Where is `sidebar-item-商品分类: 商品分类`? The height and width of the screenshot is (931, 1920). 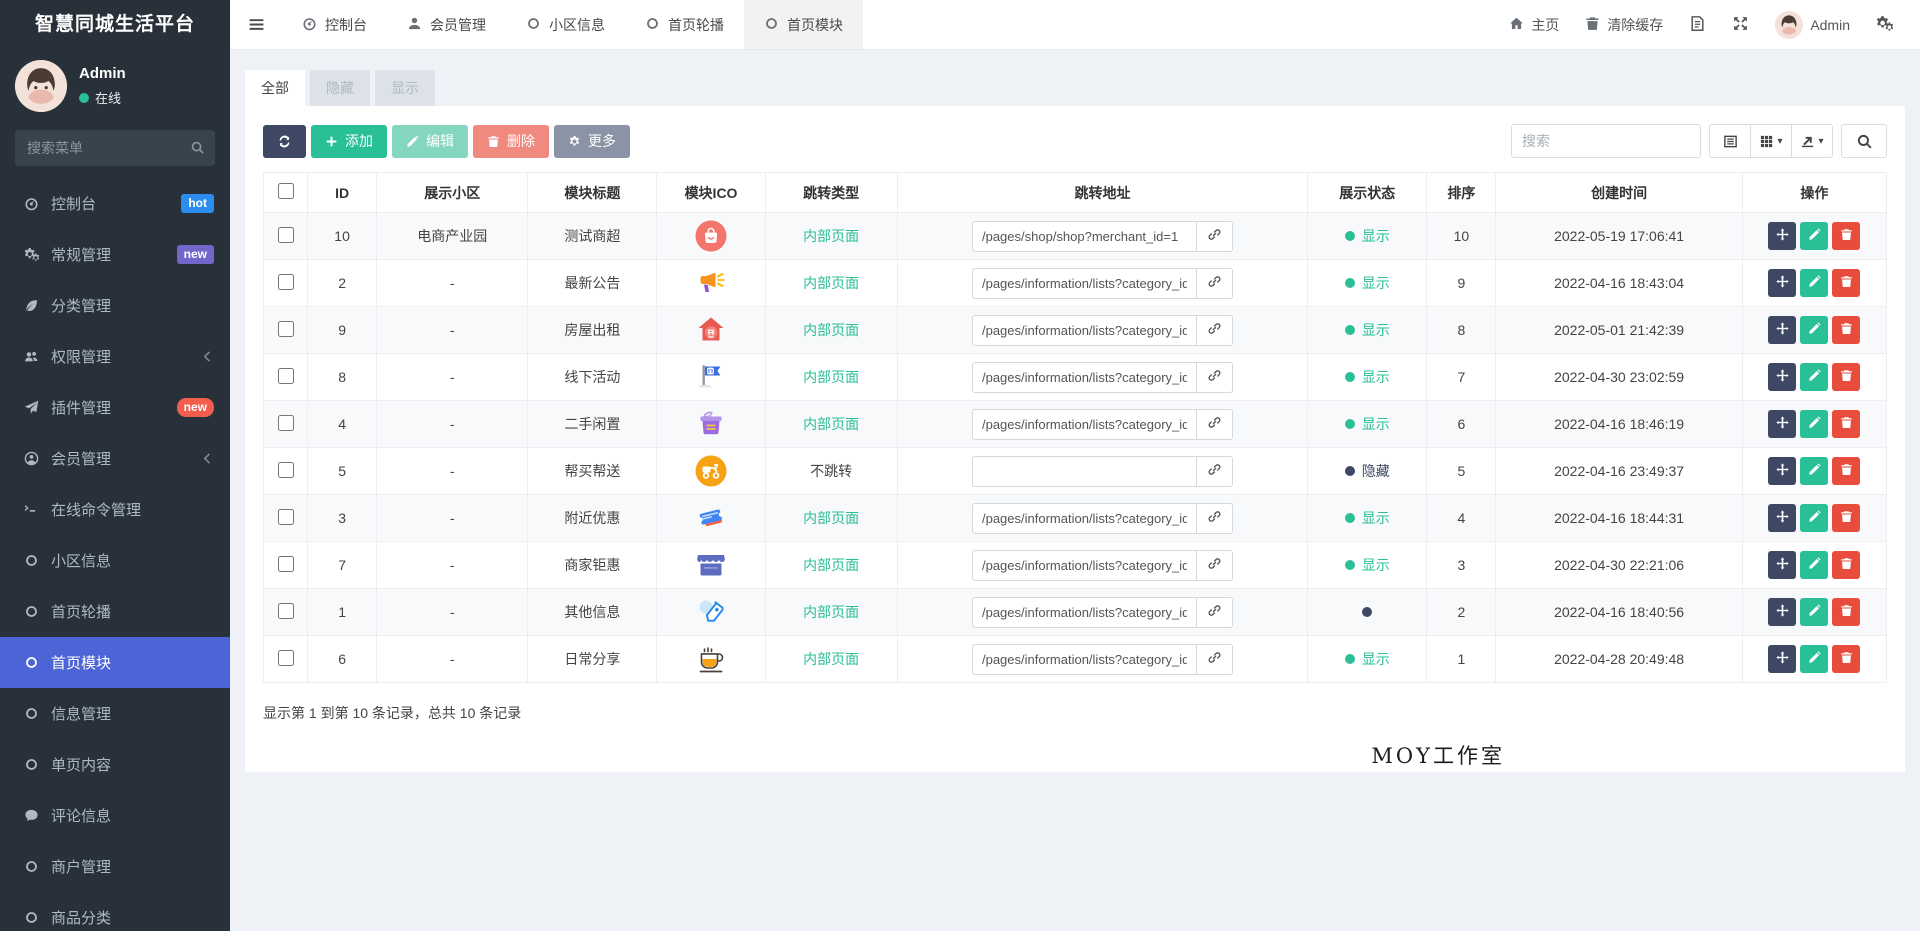 sidebar-item-商品分类: 商品分类 is located at coordinates (115, 911).